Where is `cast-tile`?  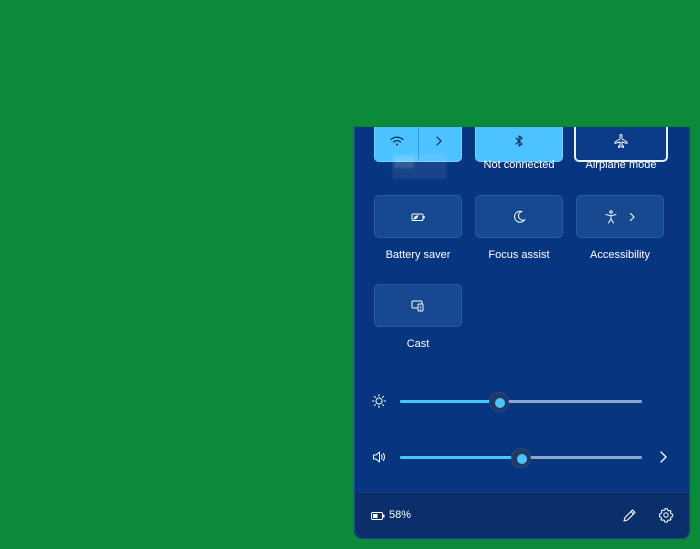 cast-tile is located at coordinates (418, 305).